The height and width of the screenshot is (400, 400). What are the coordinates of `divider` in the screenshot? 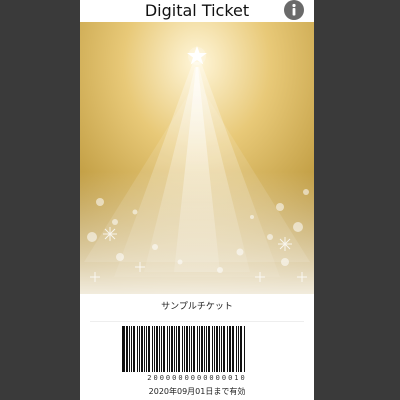 It's located at (197, 321).